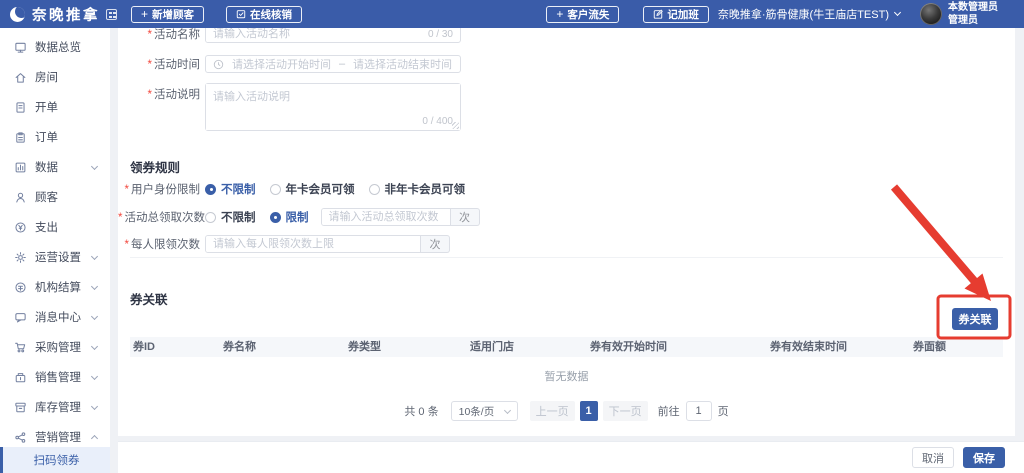  I want to click on sidebar-item: 开单, so click(55, 107).